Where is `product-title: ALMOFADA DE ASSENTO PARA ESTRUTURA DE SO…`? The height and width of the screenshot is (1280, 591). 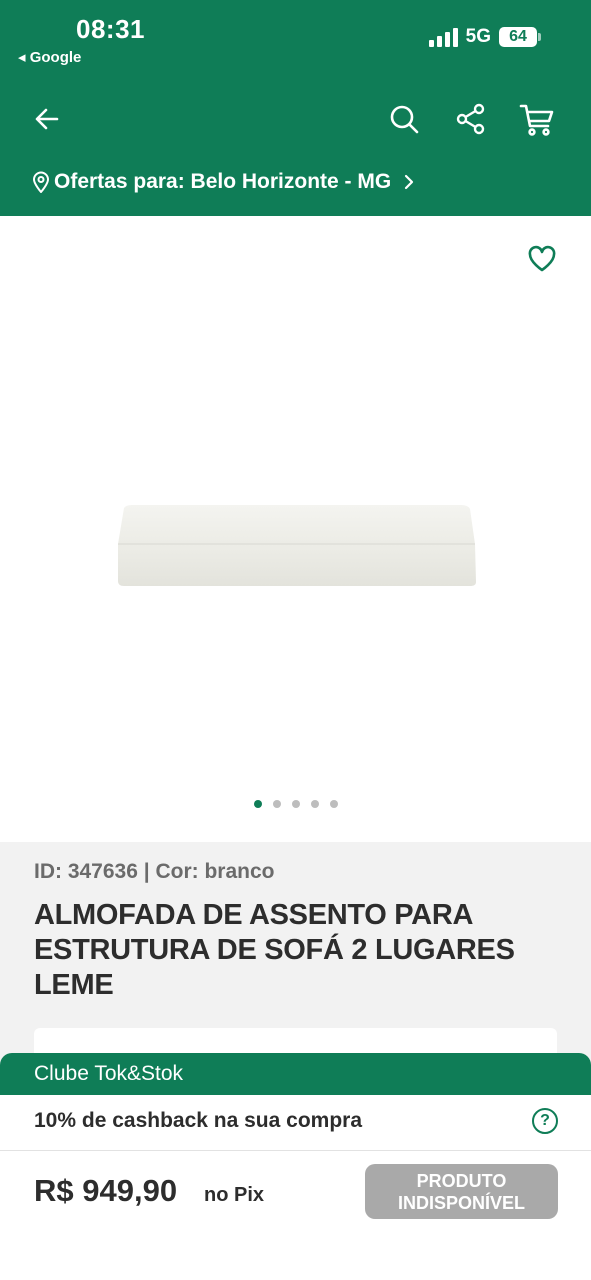
product-title: ALMOFADA DE ASSENTO PARA ESTRUTURA DE SO… is located at coordinates (274, 950).